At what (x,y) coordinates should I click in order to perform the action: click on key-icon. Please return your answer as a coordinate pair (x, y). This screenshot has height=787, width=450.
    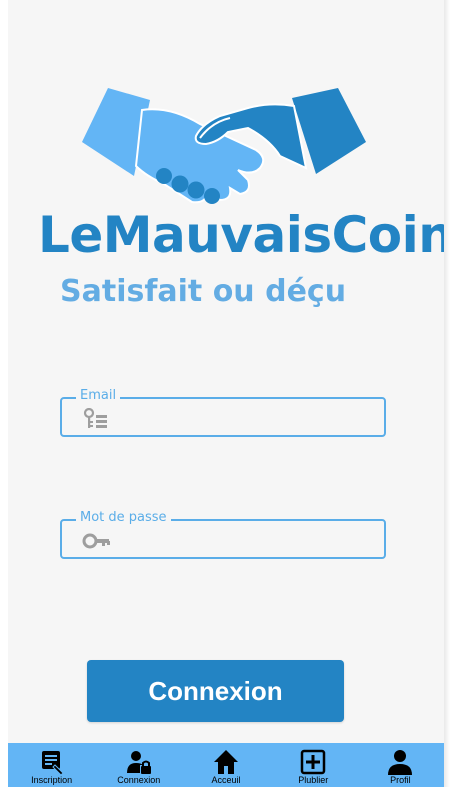
    Looking at the image, I should click on (96, 541).